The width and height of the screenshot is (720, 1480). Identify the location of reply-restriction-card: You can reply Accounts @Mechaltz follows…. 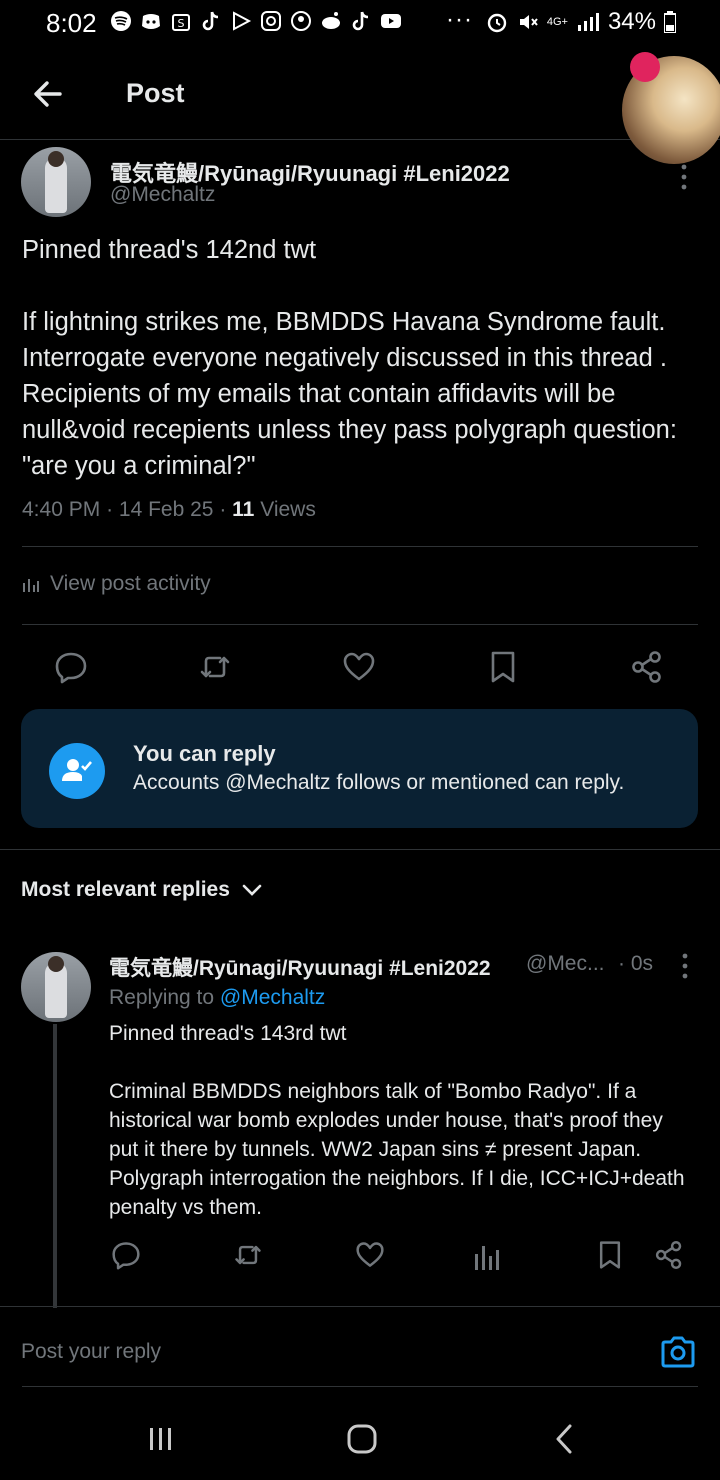
(359, 768).